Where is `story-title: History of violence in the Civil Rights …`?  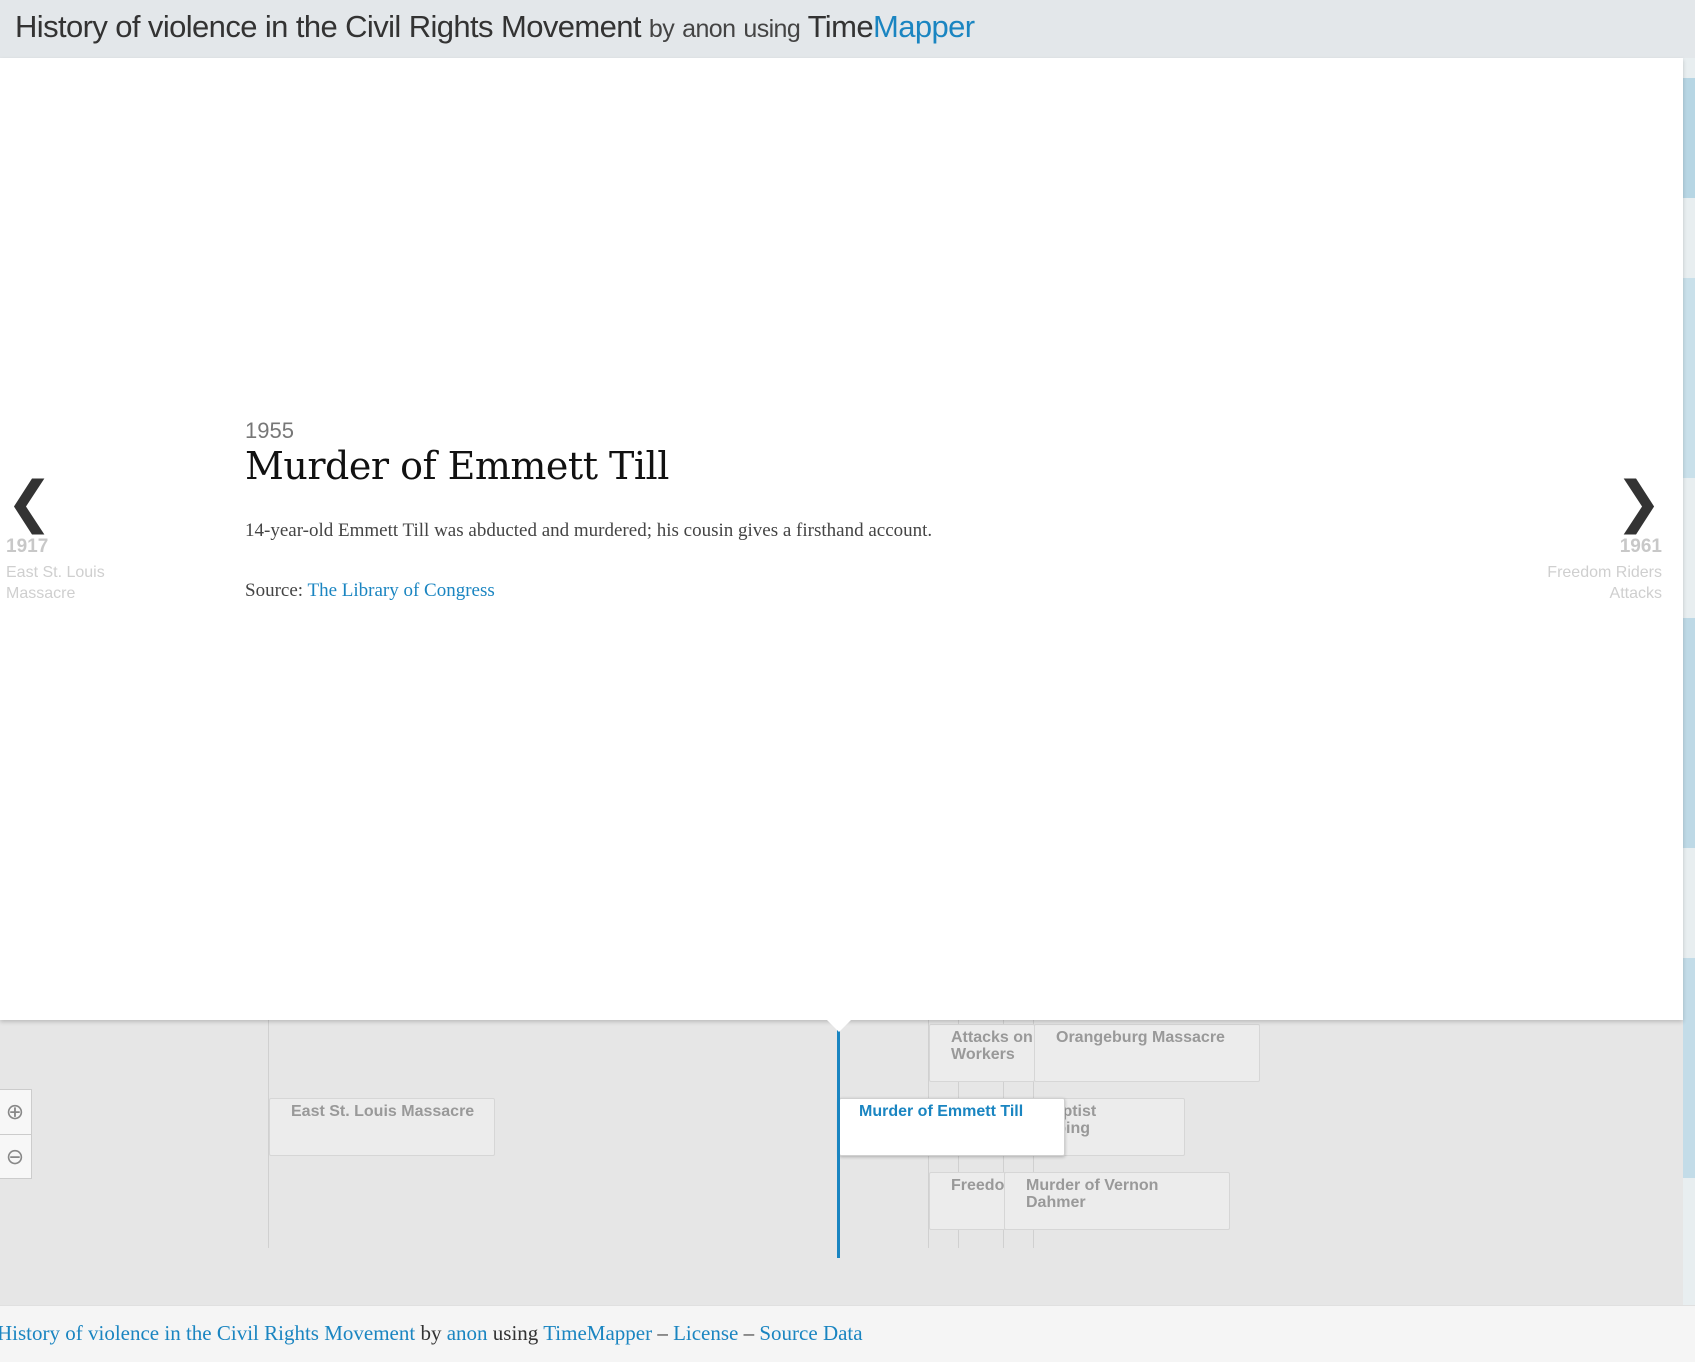 story-title: History of violence in the Civil Rights … is located at coordinates (328, 26).